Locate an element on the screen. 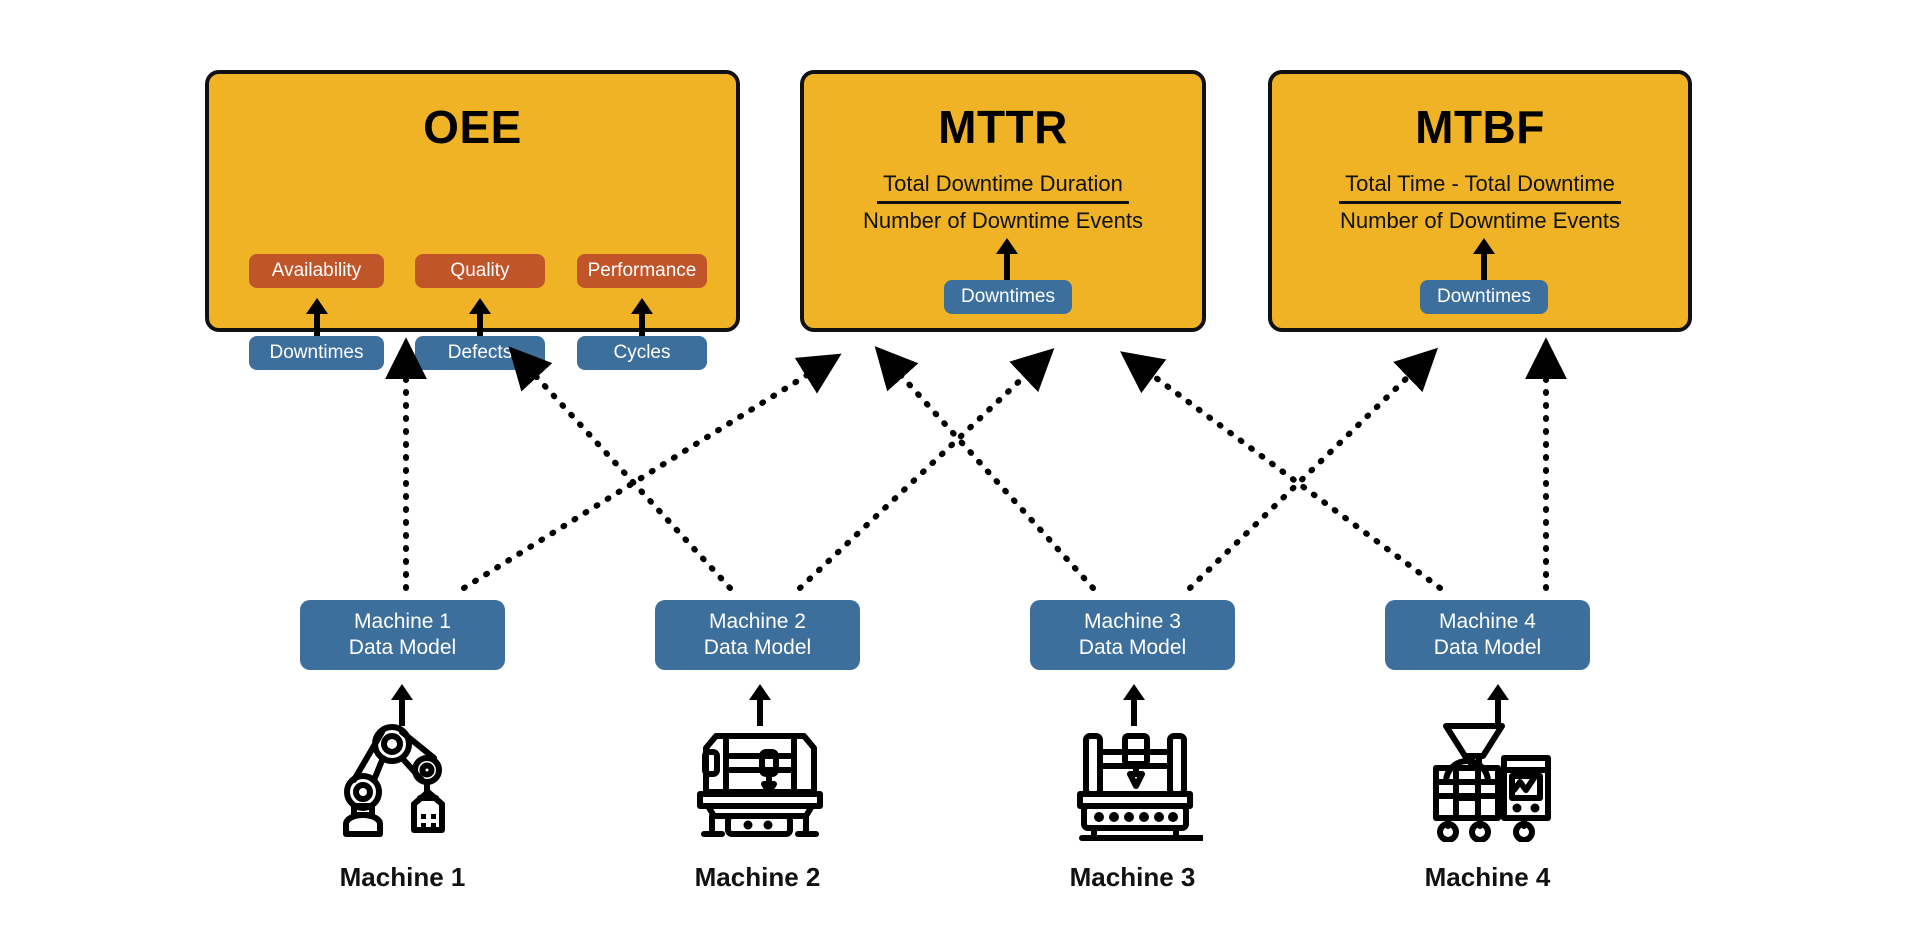  machine-3-label: Machine 3 is located at coordinates (1132, 877).